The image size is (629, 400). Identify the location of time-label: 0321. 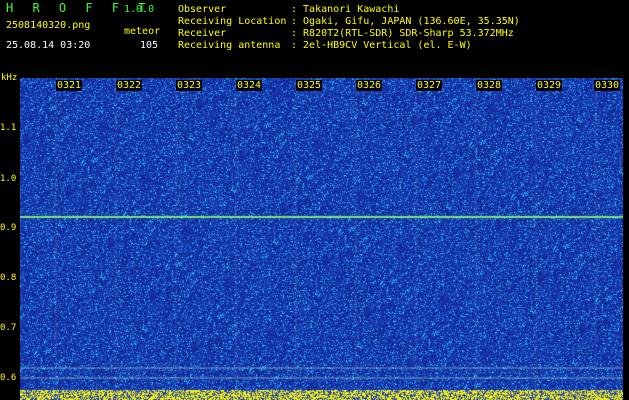
(69, 85).